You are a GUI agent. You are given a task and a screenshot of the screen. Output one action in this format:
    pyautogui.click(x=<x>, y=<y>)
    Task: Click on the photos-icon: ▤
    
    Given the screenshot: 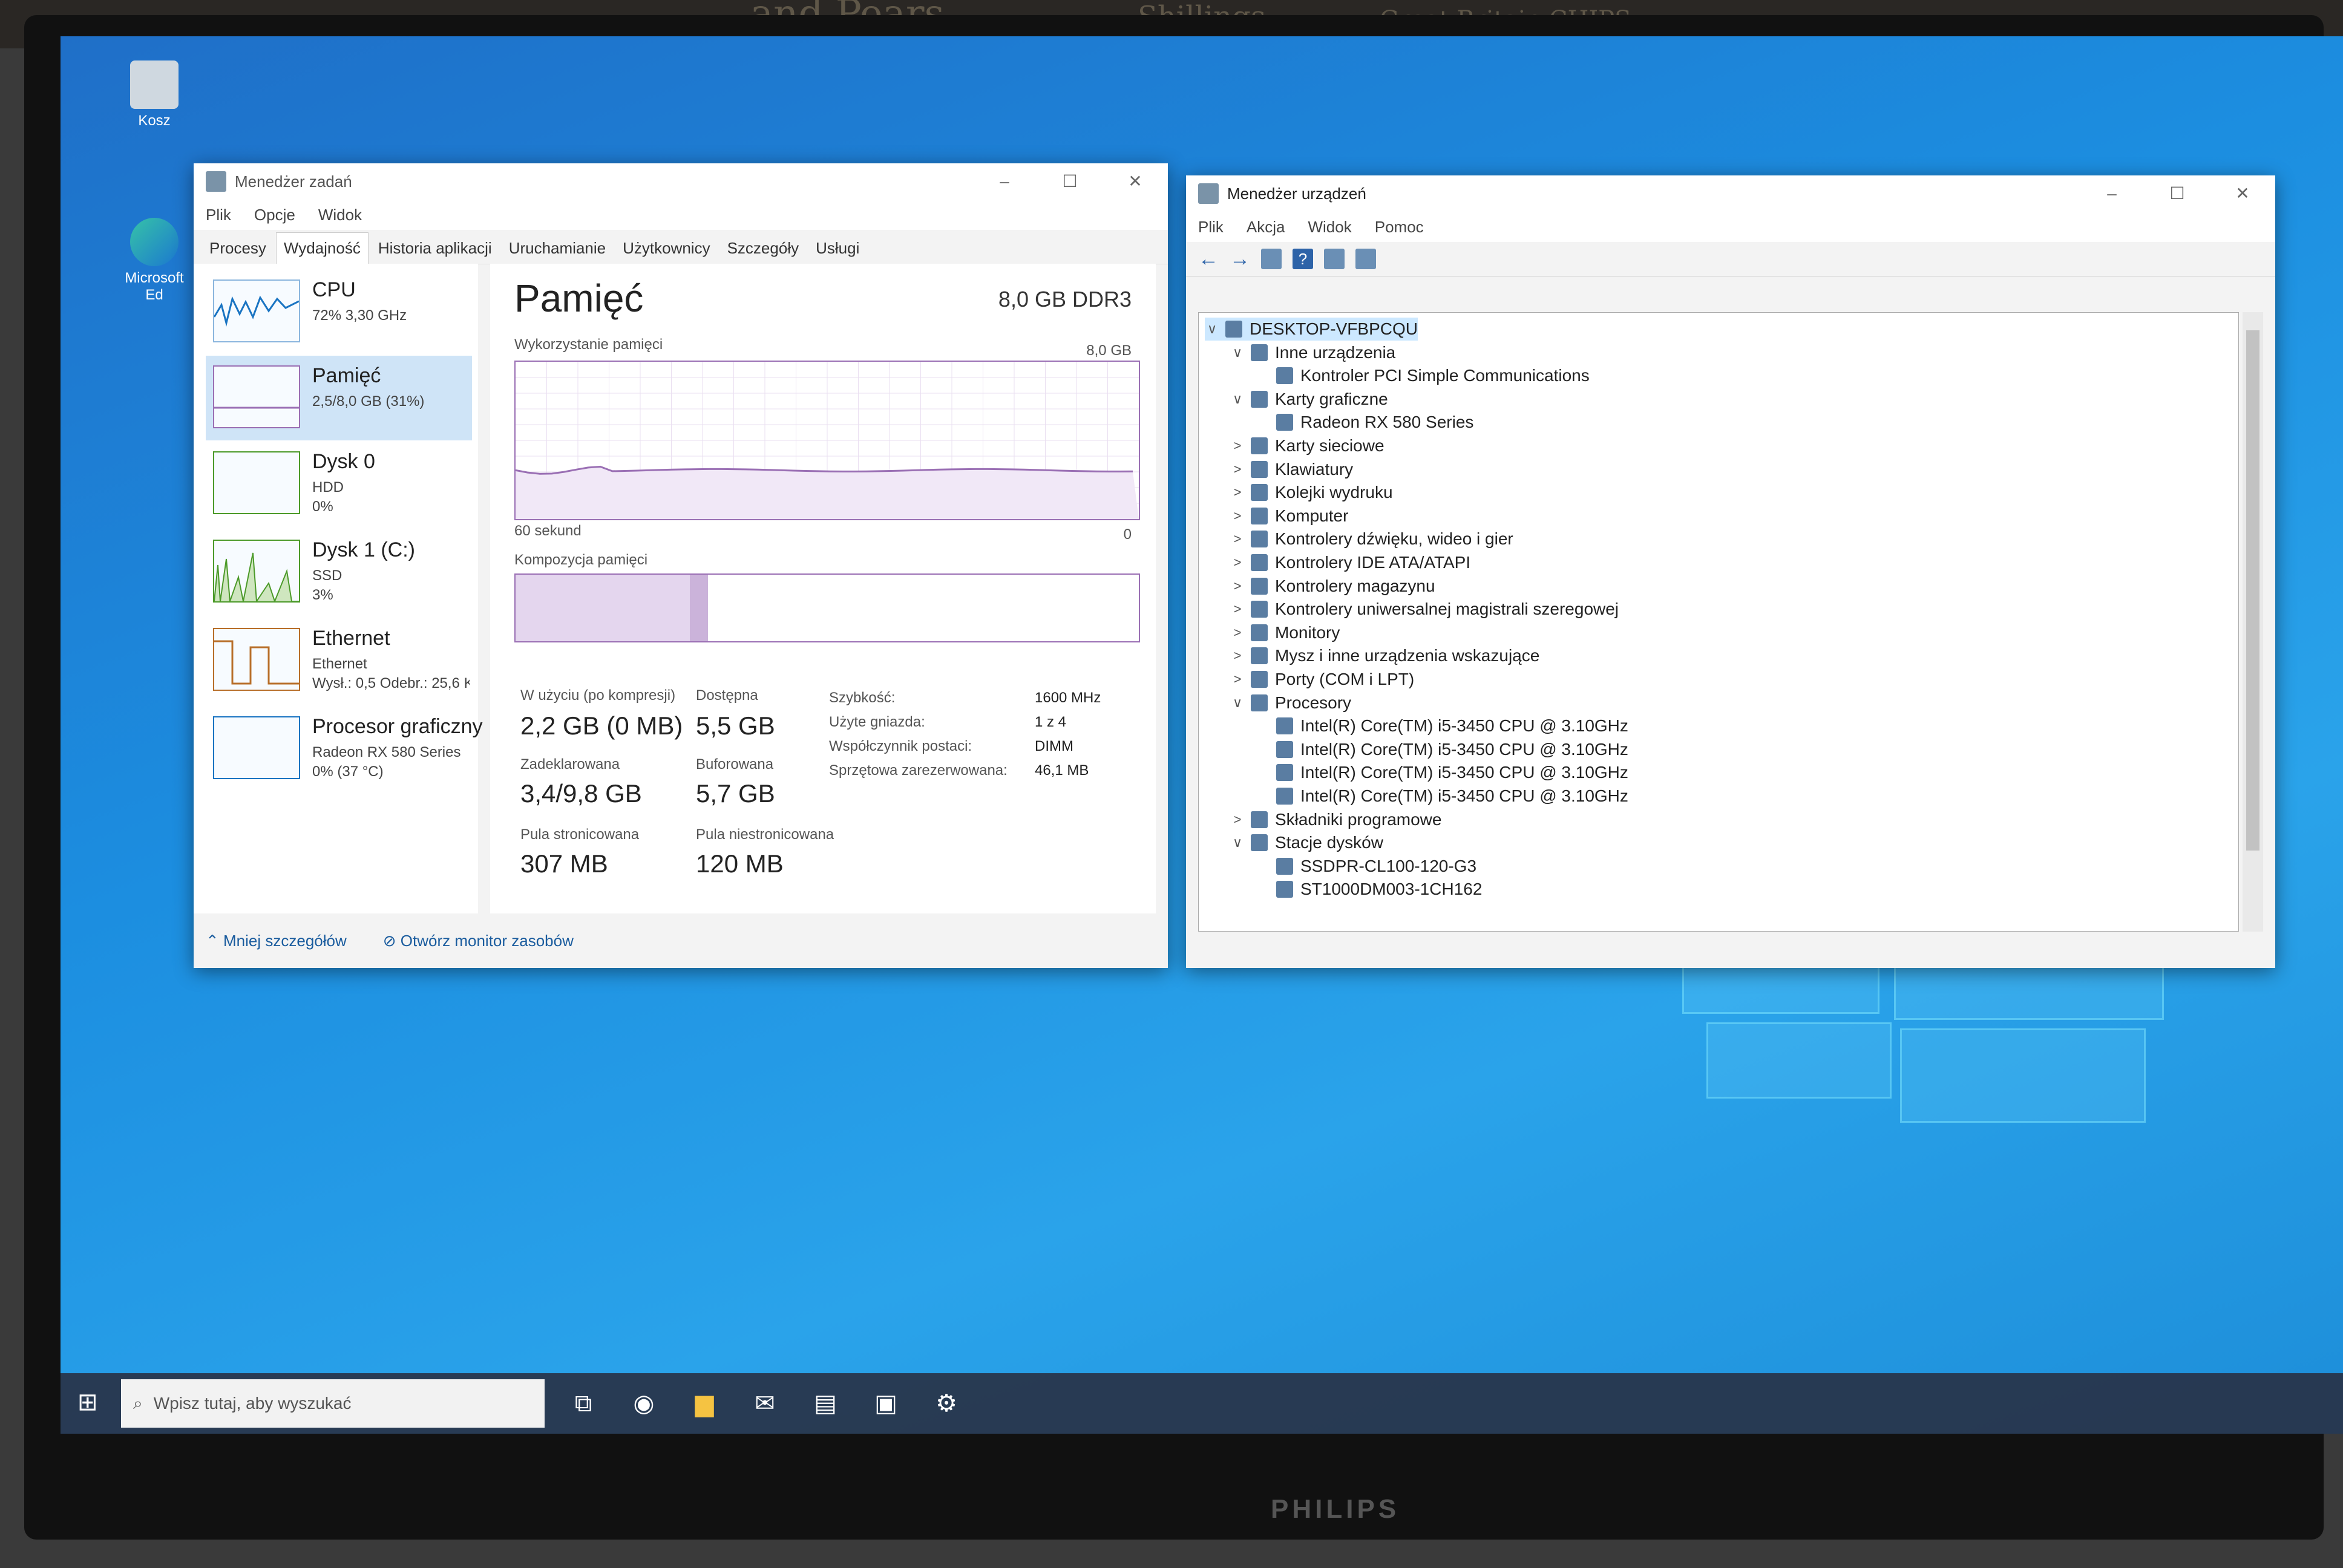 What is the action you would take?
    pyautogui.click(x=825, y=1403)
    